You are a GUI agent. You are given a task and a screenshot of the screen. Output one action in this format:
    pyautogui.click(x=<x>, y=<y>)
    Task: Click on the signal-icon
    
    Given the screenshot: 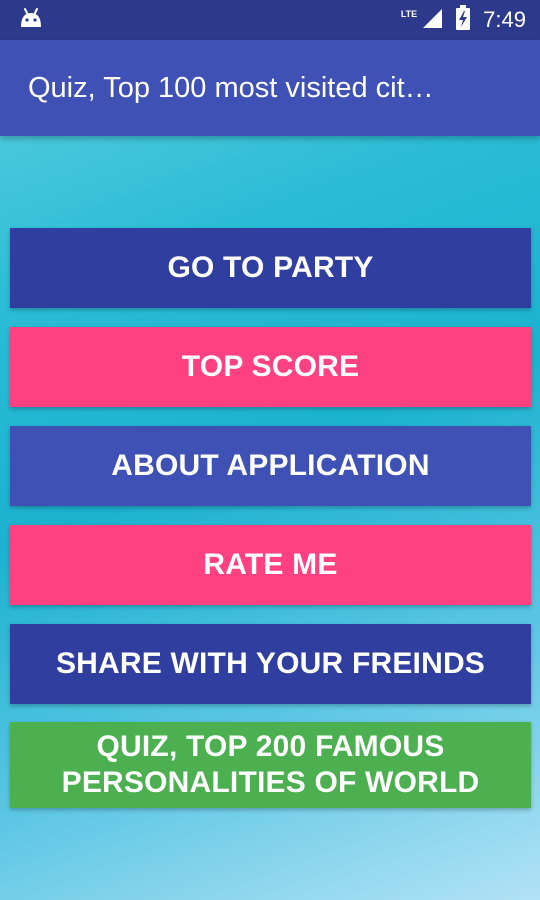 What is the action you would take?
    pyautogui.click(x=432, y=20)
    